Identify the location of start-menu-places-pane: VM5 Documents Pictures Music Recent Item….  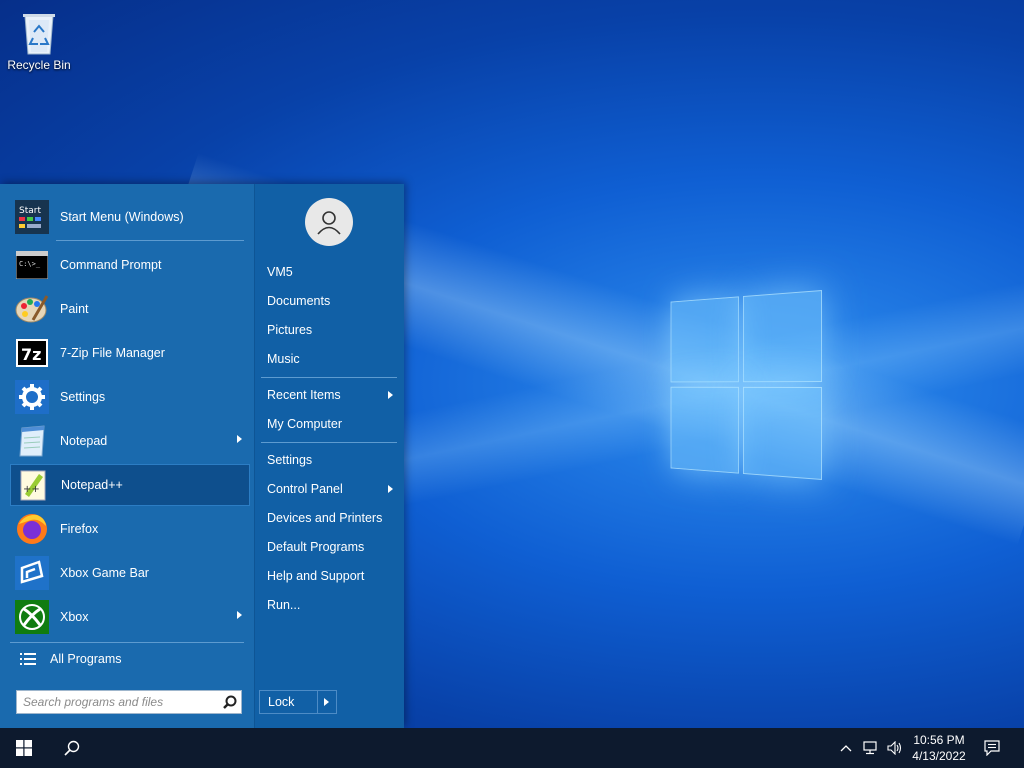
(329, 456).